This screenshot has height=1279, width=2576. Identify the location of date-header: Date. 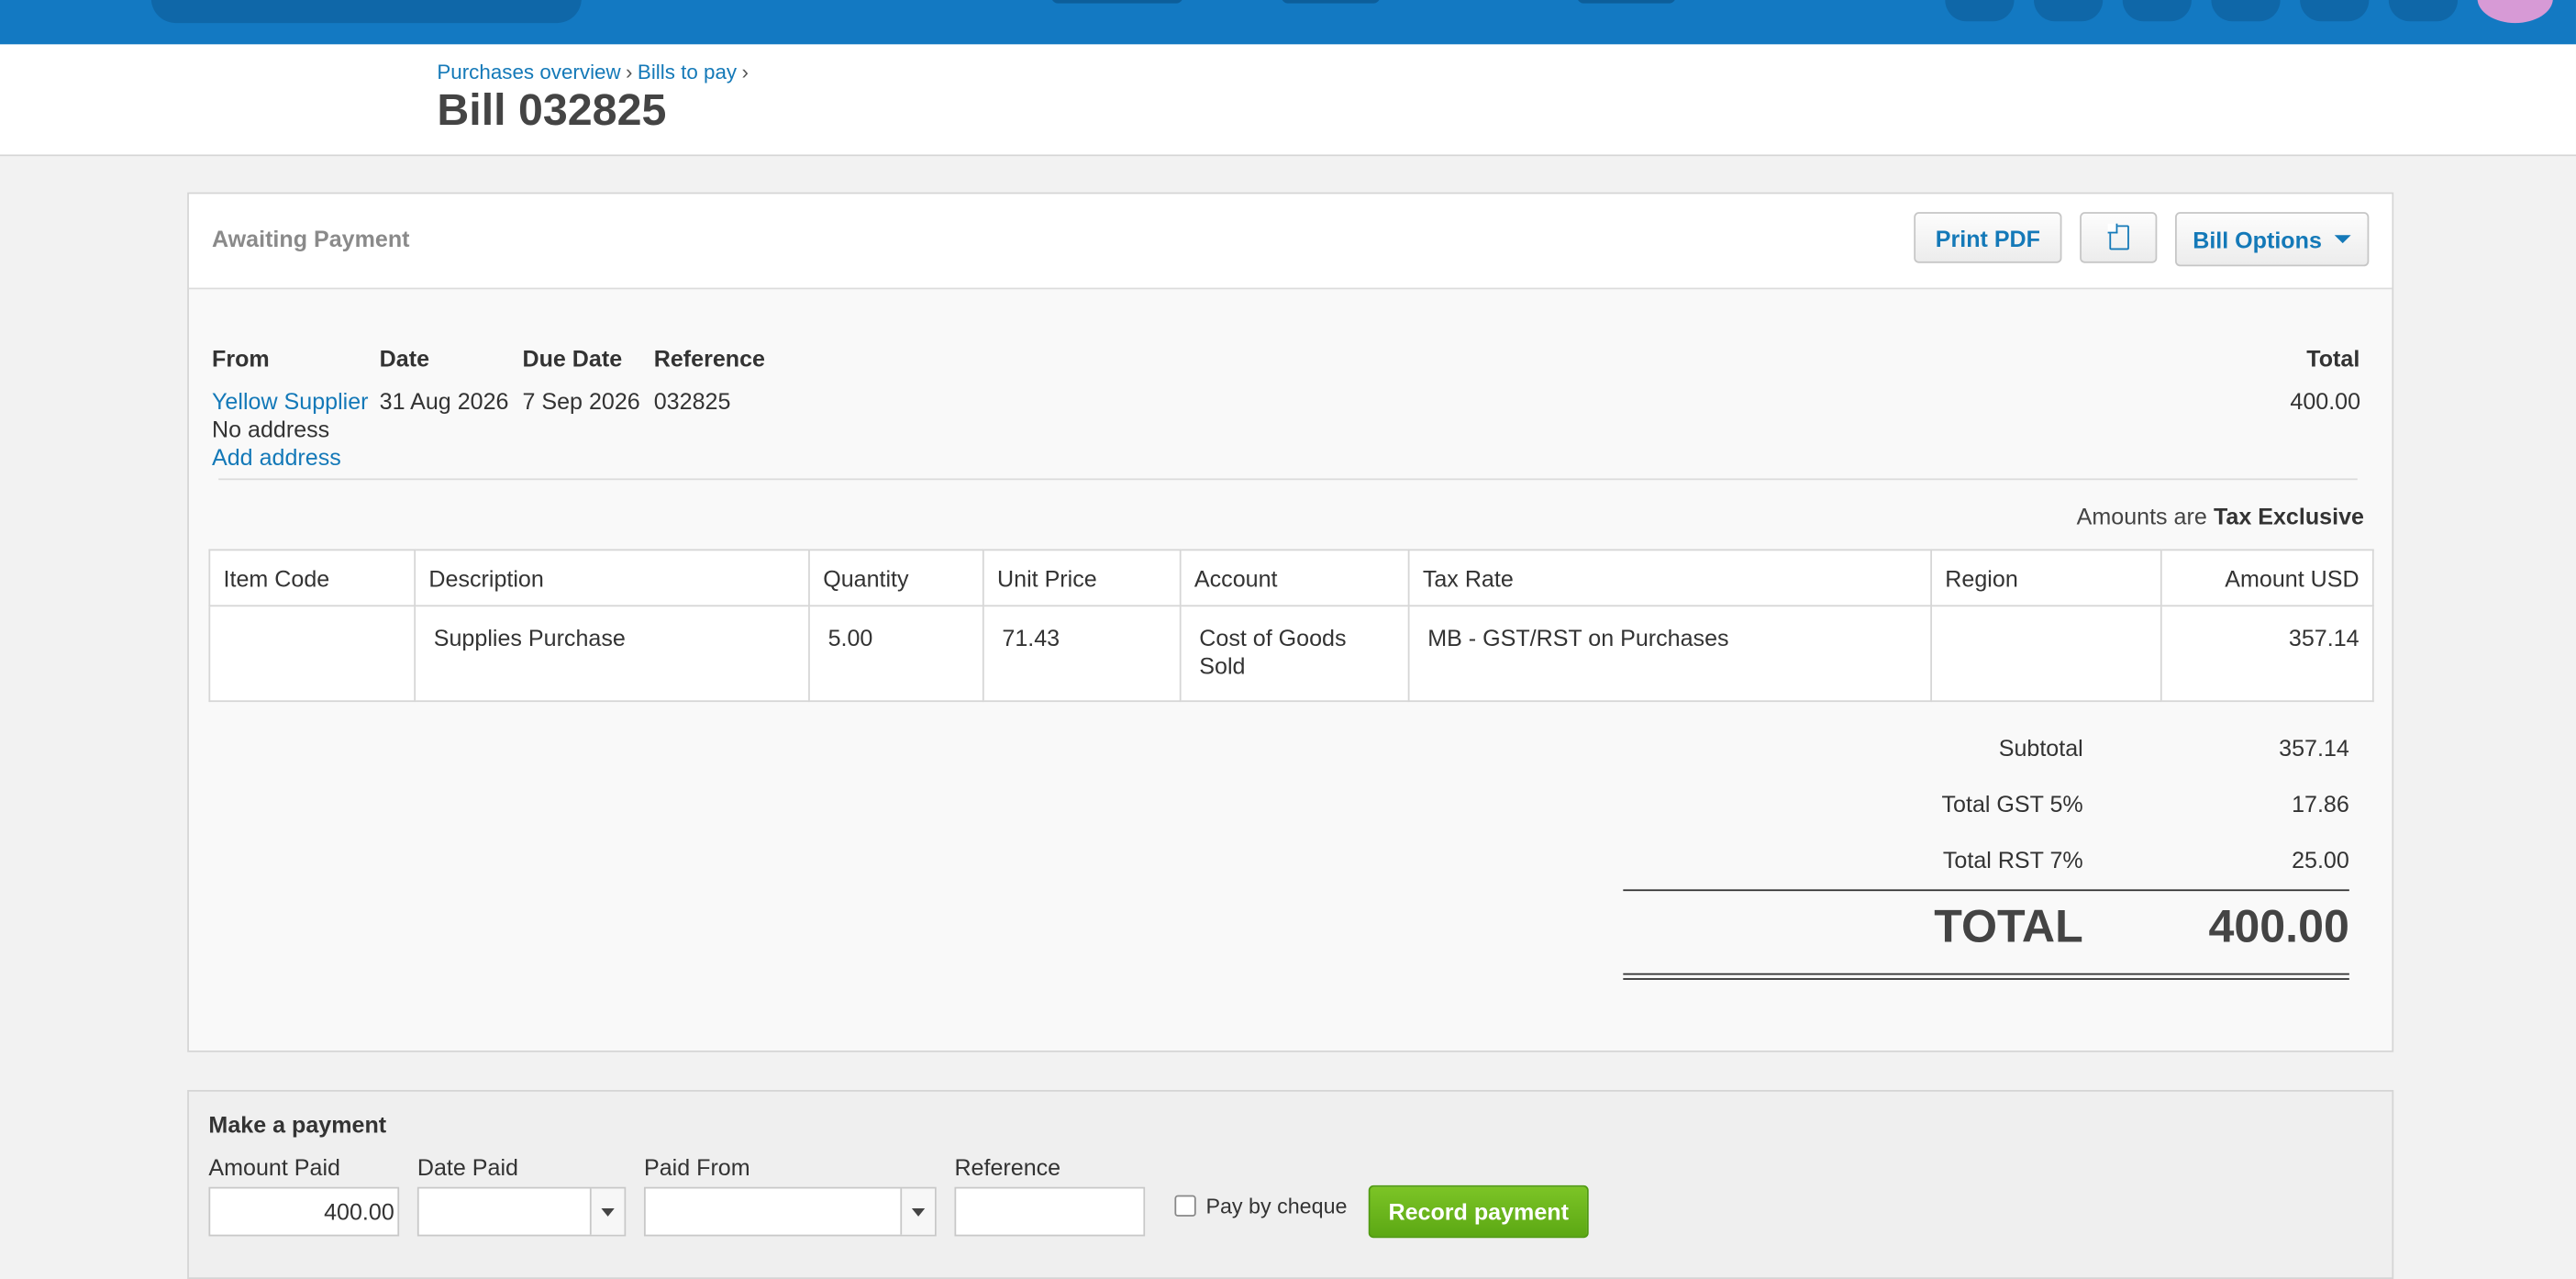
(404, 358).